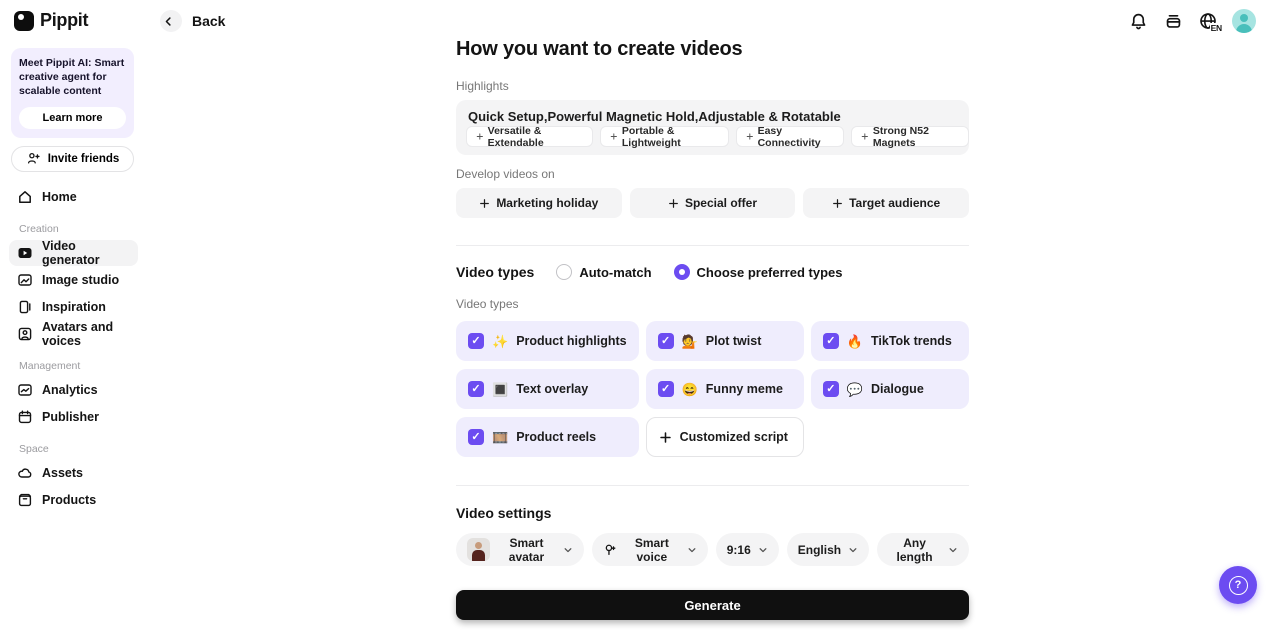 Image resolution: width=1280 pixels, height=630 pixels. Describe the element at coordinates (733, 437) in the screenshot. I see `type-card-label: Customized script` at that location.